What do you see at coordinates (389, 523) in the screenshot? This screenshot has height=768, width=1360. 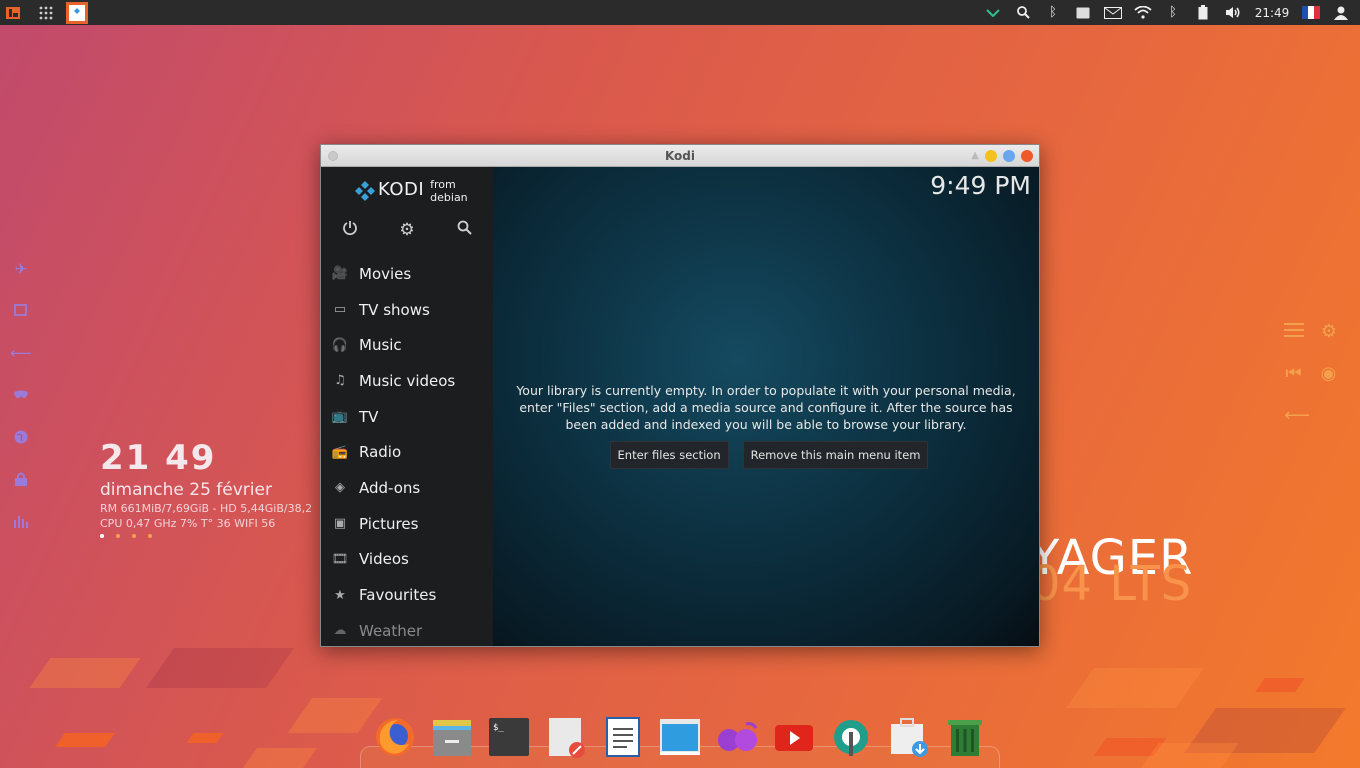 I see `menu-item-label: Pictures` at bounding box center [389, 523].